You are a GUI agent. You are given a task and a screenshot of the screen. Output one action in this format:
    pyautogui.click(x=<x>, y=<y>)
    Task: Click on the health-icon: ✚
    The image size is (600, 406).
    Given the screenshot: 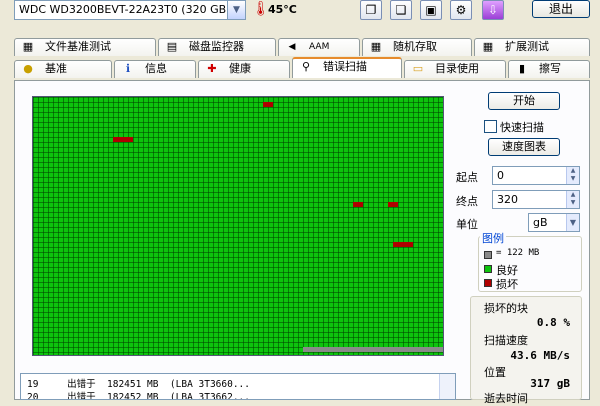 What is the action you would take?
    pyautogui.click(x=212, y=68)
    